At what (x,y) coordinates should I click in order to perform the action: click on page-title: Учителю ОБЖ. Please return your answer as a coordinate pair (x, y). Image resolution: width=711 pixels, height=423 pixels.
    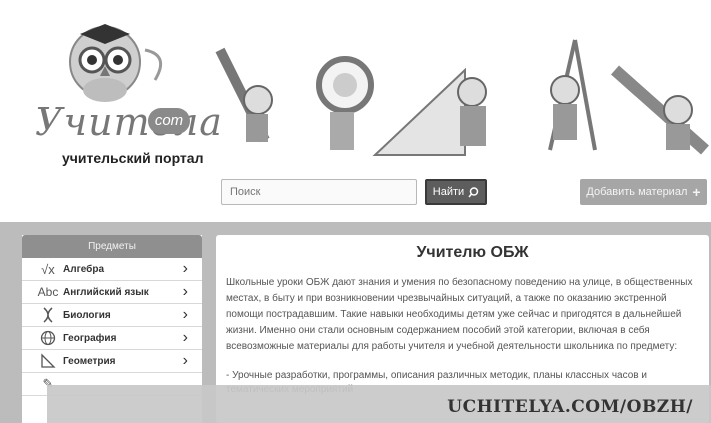
    Looking at the image, I should click on (472, 252).